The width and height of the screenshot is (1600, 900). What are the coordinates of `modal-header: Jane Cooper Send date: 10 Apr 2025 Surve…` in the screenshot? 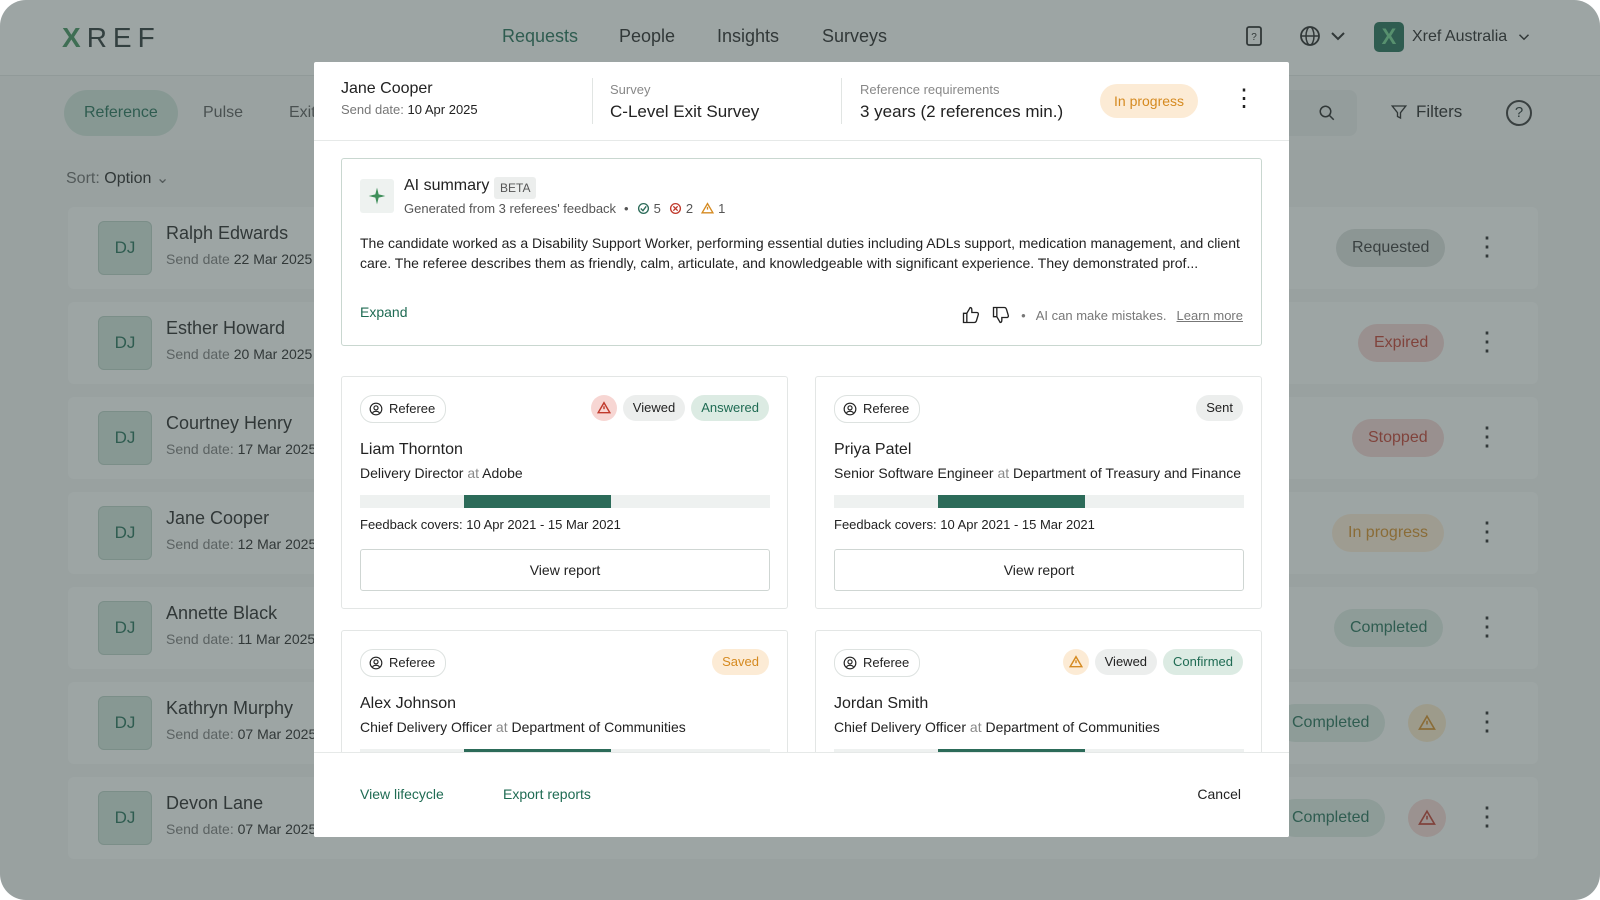 It's located at (801, 101).